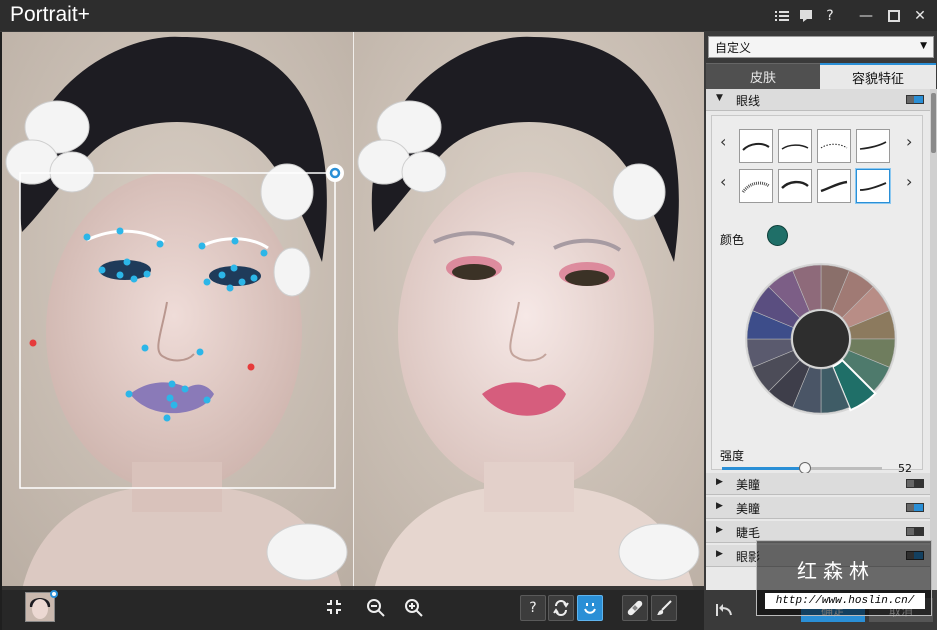 The image size is (937, 630). Describe the element at coordinates (845, 601) in the screenshot. I see `watermark-url: http://www.hoslin.cn/` at that location.